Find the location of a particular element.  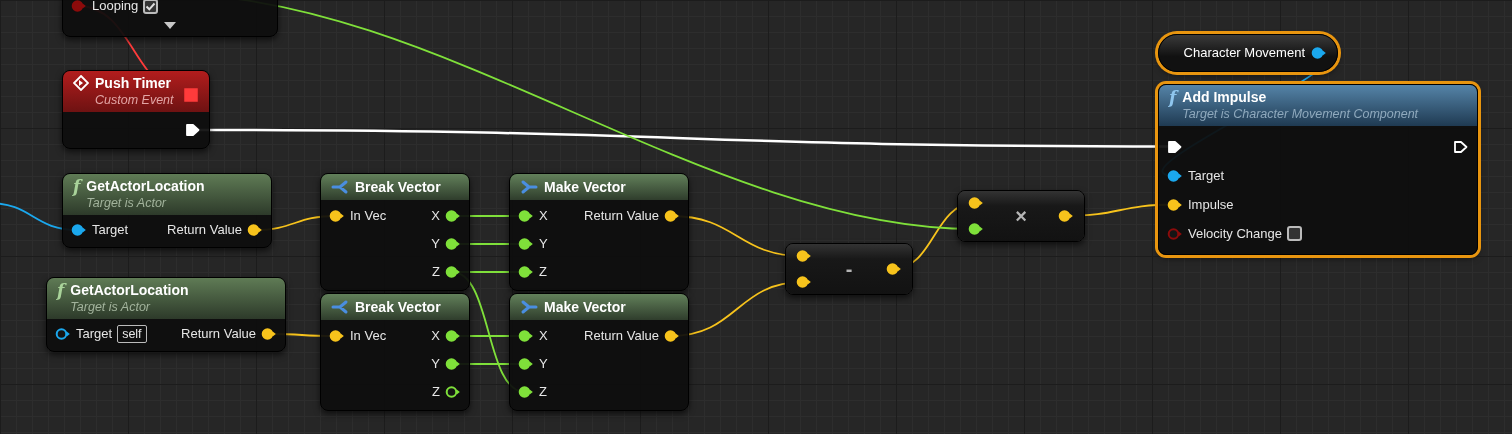

blueprint-node: f GetActorLocation Target is Actor Target Return Value is located at coordinates (167, 210).